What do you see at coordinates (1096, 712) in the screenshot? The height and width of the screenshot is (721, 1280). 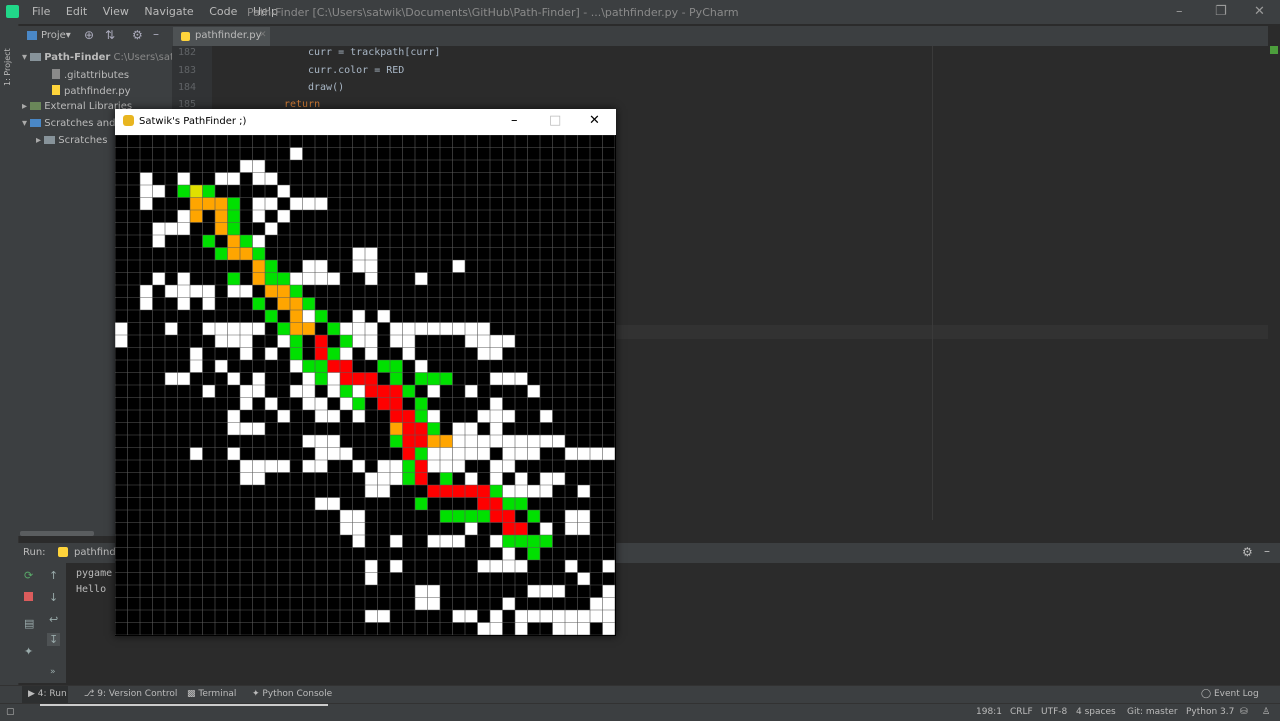 I see `indent-setting: 4 spaces` at bounding box center [1096, 712].